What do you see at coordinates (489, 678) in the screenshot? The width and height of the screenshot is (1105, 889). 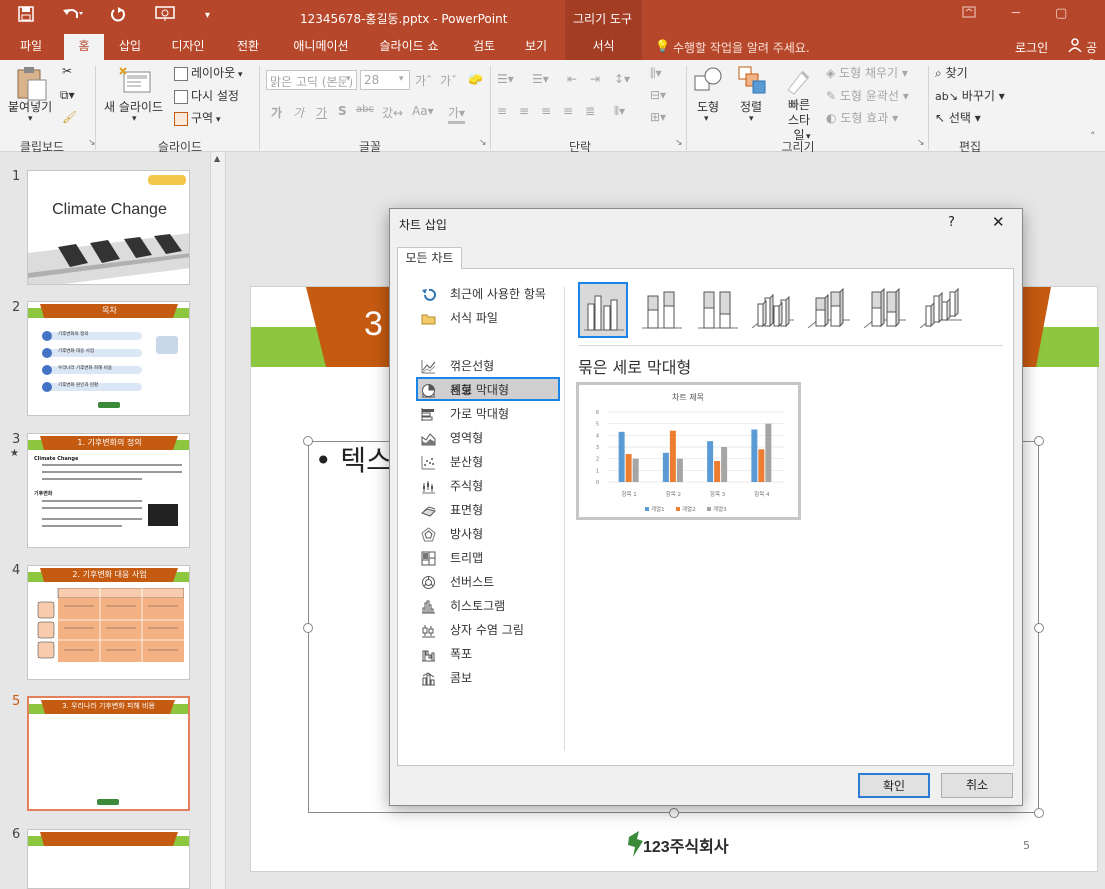 I see `chart-type-combo: 콤보` at bounding box center [489, 678].